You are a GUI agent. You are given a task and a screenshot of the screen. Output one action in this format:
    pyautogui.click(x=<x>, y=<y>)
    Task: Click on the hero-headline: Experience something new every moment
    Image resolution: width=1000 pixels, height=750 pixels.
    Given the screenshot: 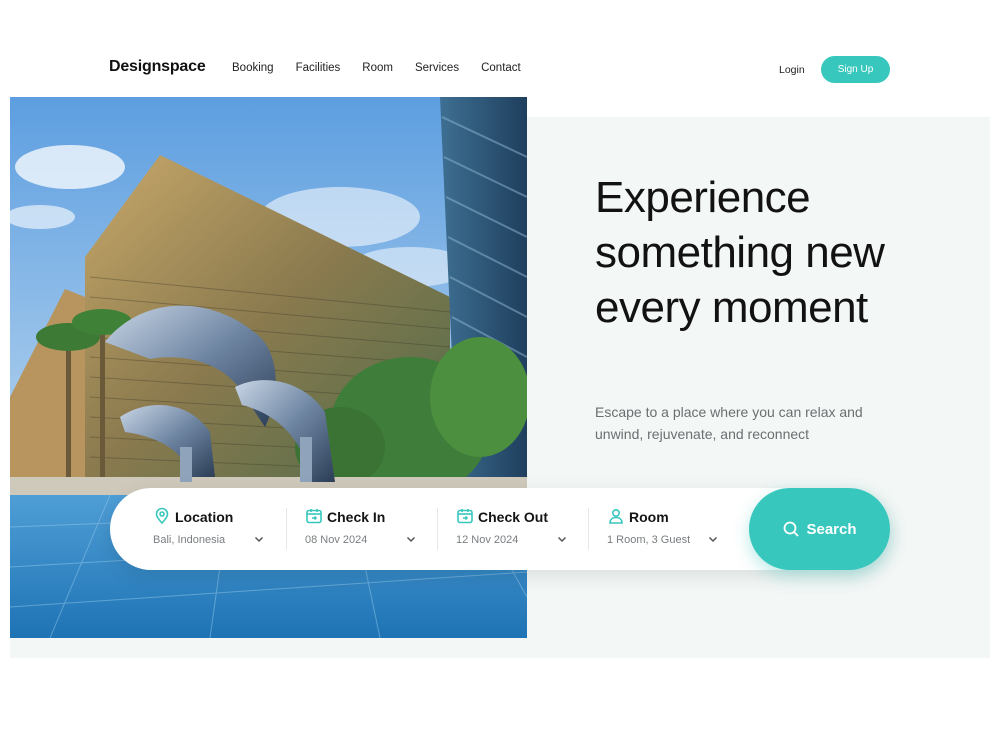 What is the action you would take?
    pyautogui.click(x=740, y=252)
    